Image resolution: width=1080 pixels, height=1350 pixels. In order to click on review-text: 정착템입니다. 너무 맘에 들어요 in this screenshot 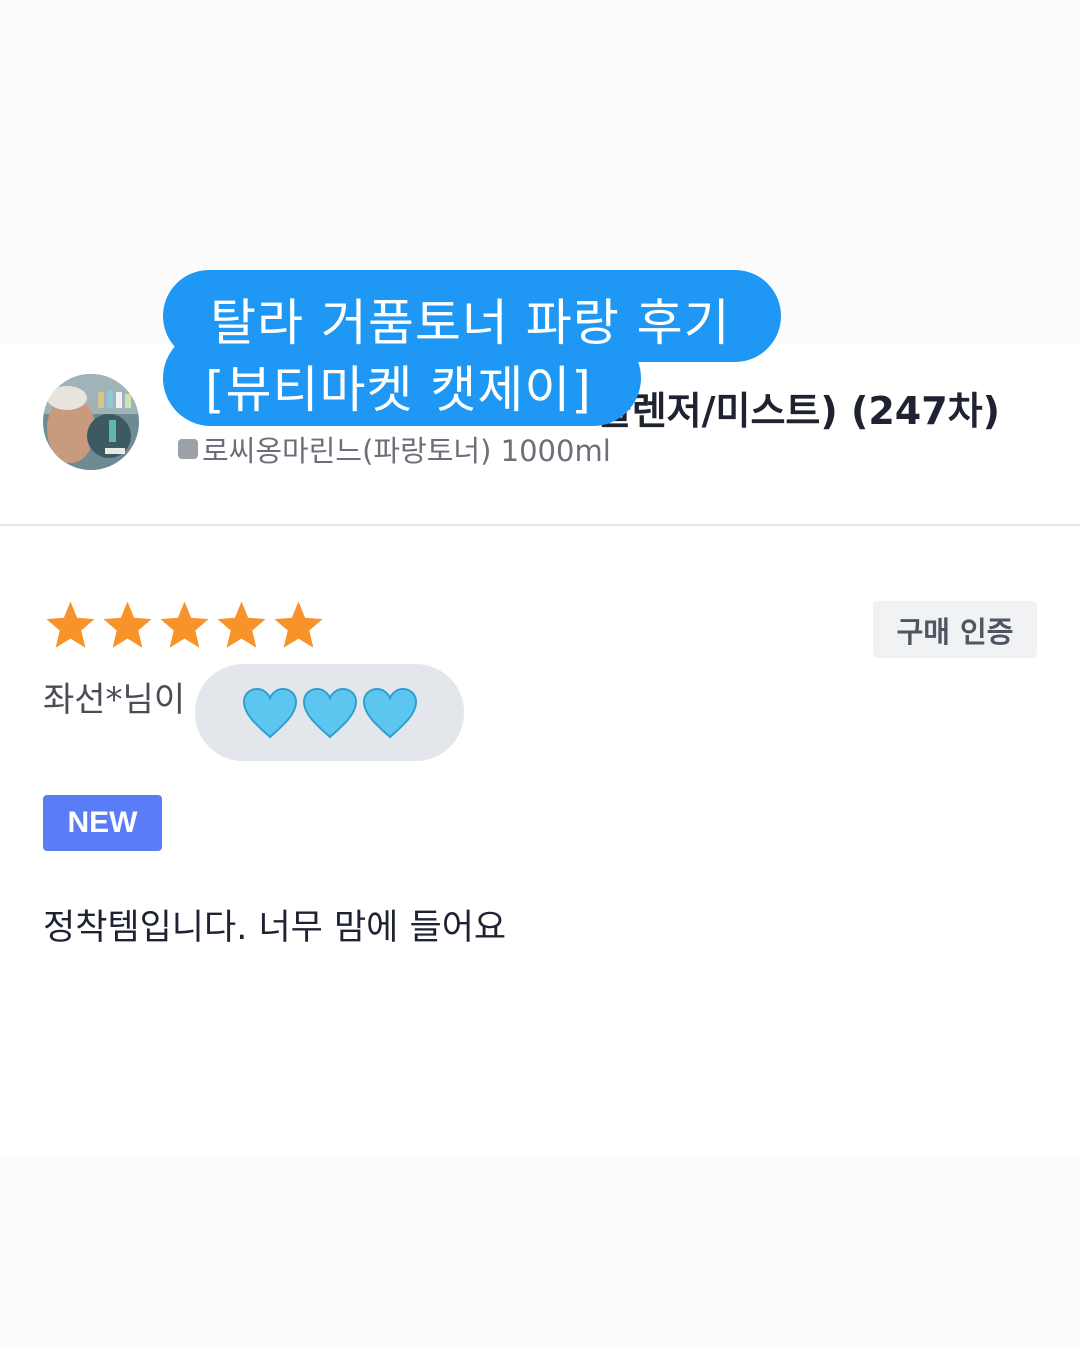, I will do `click(275, 928)`.